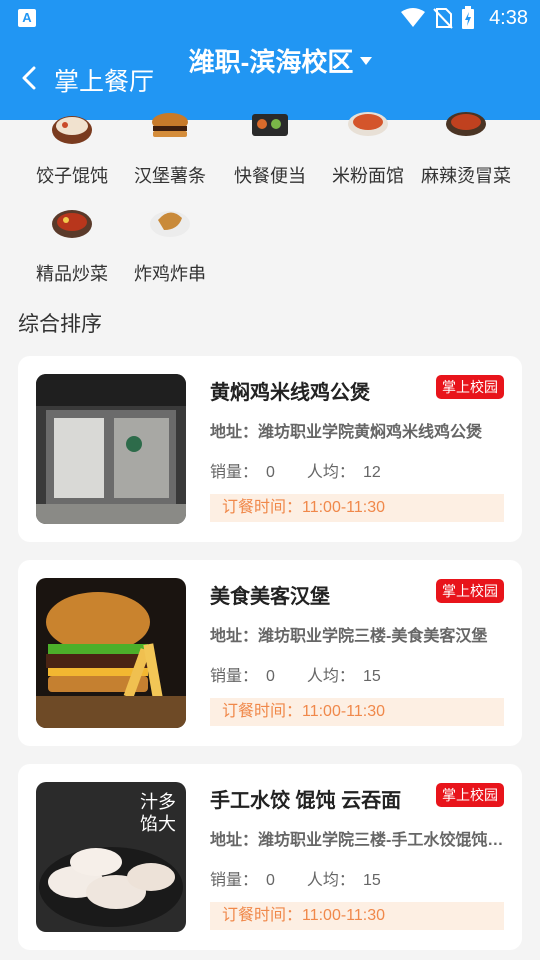 This screenshot has height=960, width=540. What do you see at coordinates (170, 224) in the screenshot?
I see `fried-chicken-icon` at bounding box center [170, 224].